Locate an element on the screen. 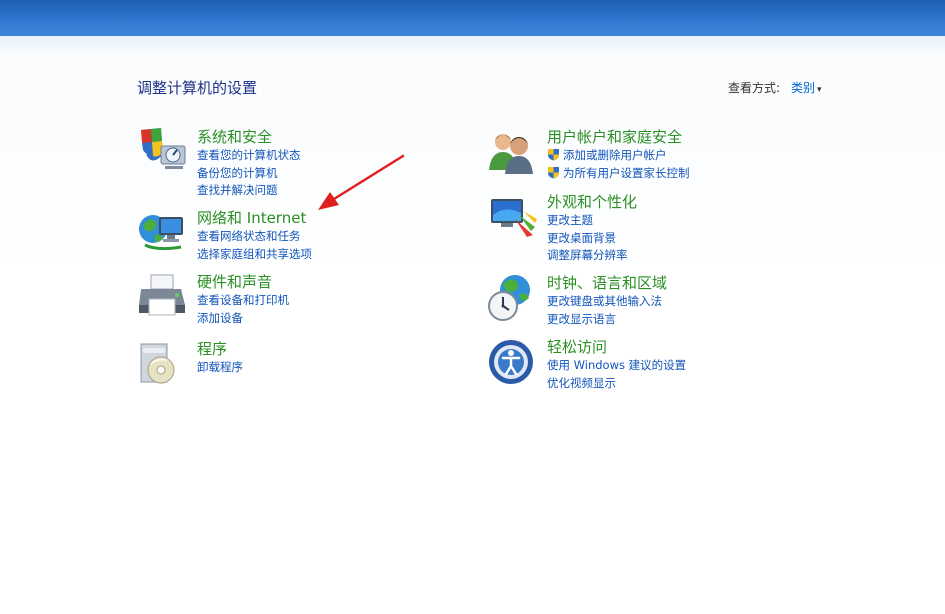 The image size is (945, 614). link-uninstall-program: 卸载程序 is located at coordinates (220, 368).